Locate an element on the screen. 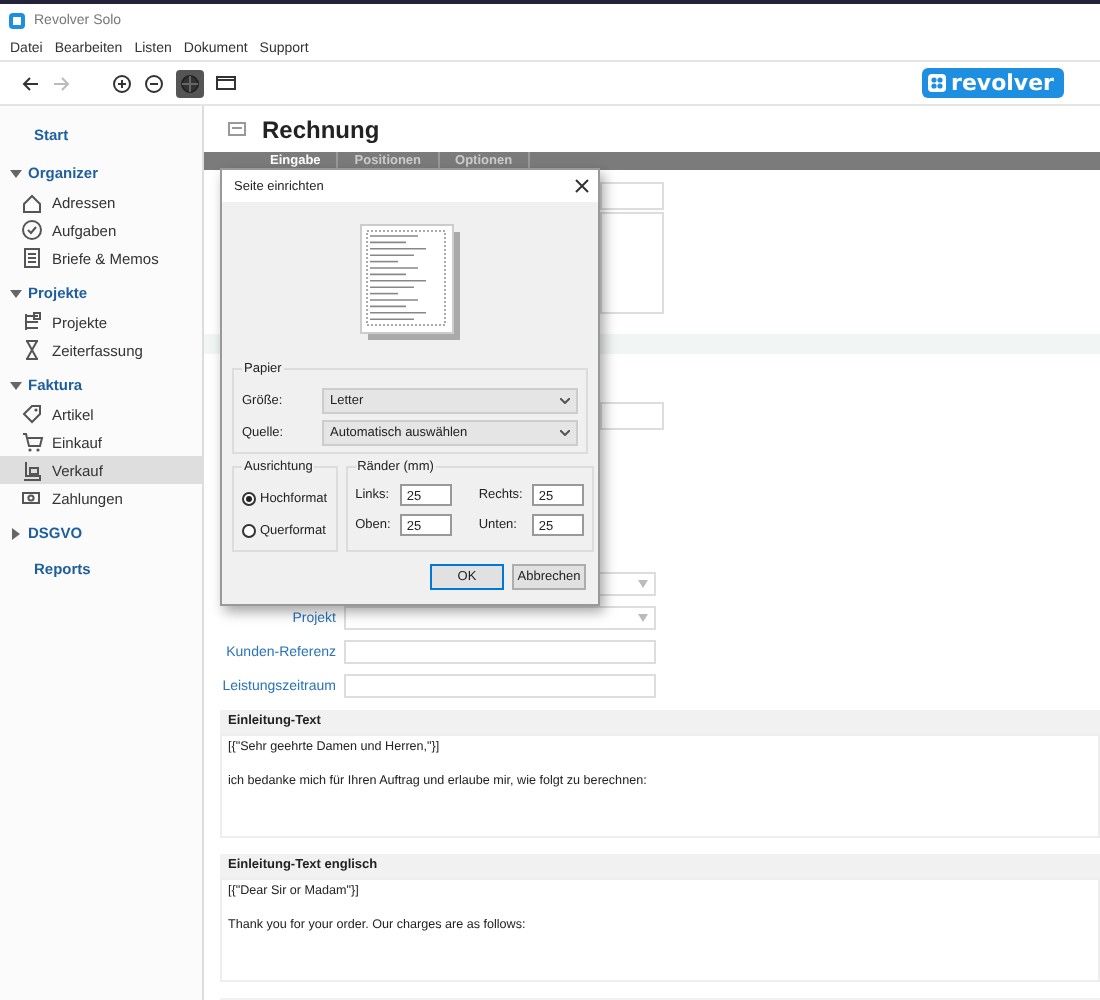 This screenshot has width=1100, height=1000. page-preview-drawing is located at coordinates (410, 282).